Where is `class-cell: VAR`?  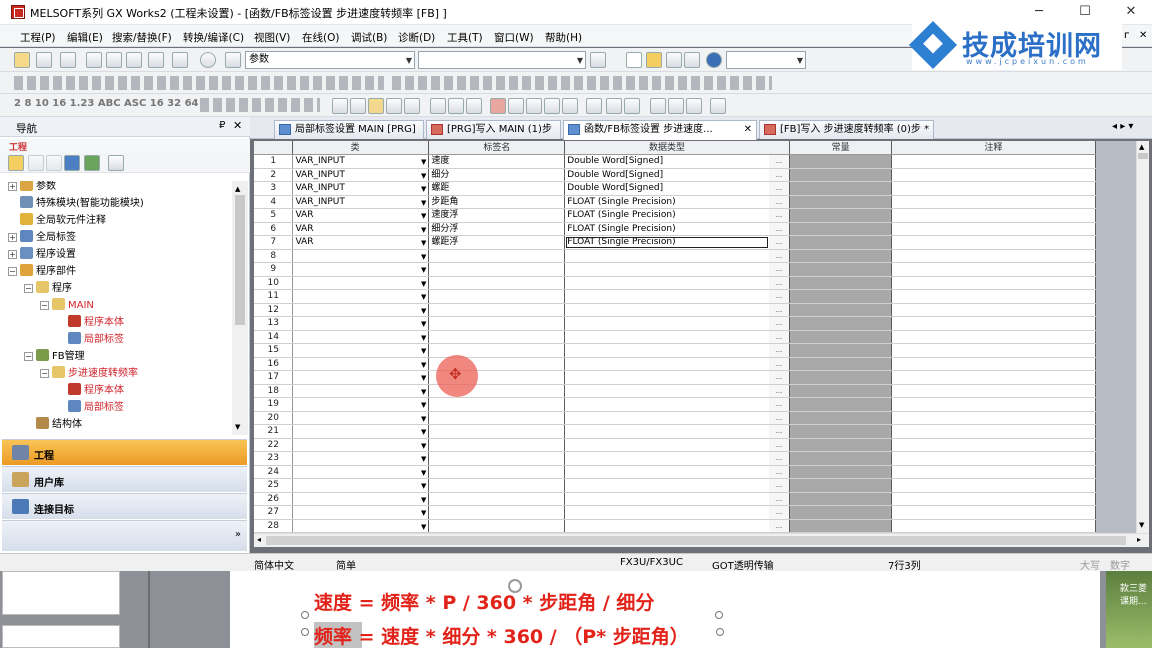 class-cell: VAR is located at coordinates (354, 215).